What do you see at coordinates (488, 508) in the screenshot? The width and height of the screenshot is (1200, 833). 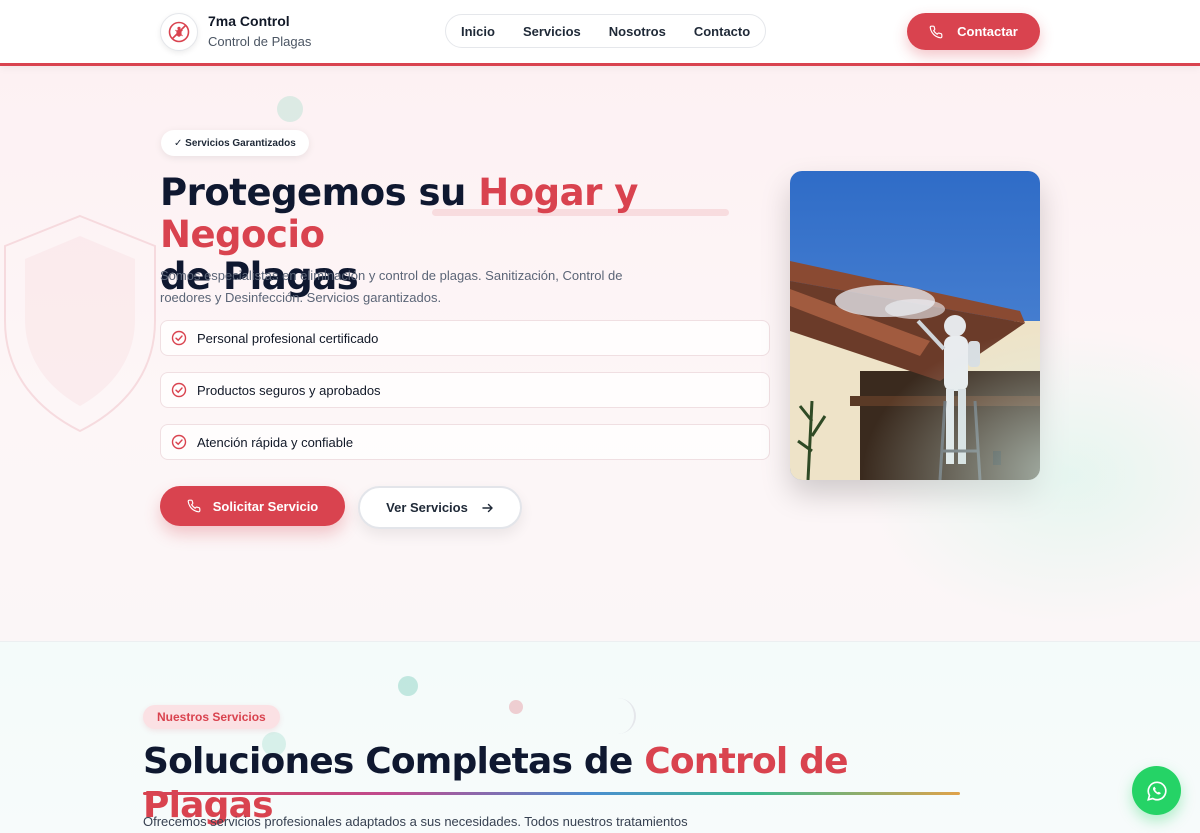 I see `arrow-right-icon` at bounding box center [488, 508].